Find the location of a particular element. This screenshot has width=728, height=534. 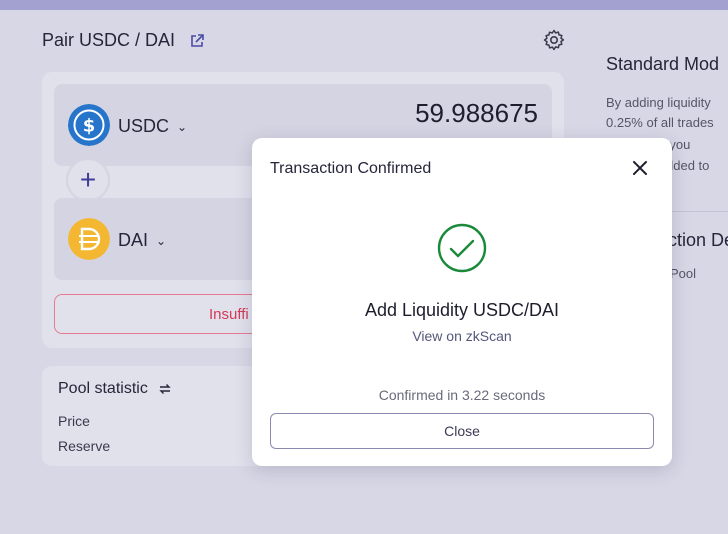

view-on-zkscan-row: View on zkScan is located at coordinates (462, 336).